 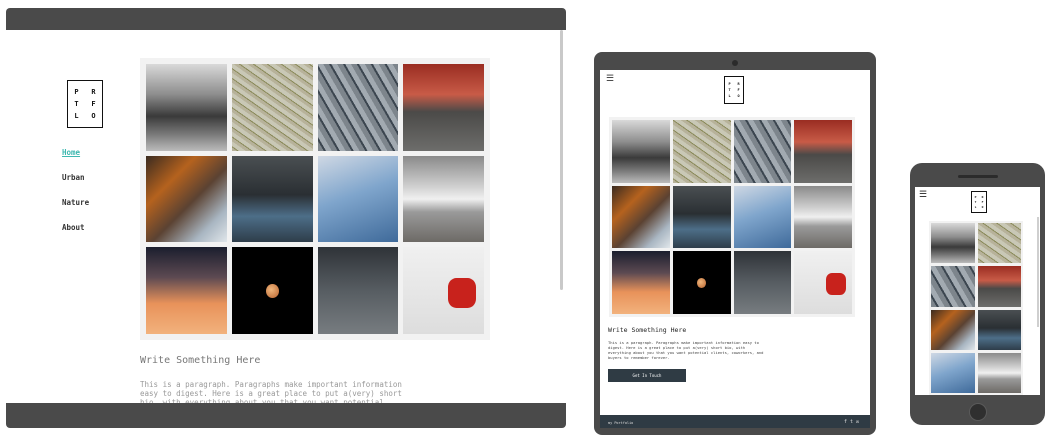 What do you see at coordinates (978, 412) in the screenshot?
I see `home-button` at bounding box center [978, 412].